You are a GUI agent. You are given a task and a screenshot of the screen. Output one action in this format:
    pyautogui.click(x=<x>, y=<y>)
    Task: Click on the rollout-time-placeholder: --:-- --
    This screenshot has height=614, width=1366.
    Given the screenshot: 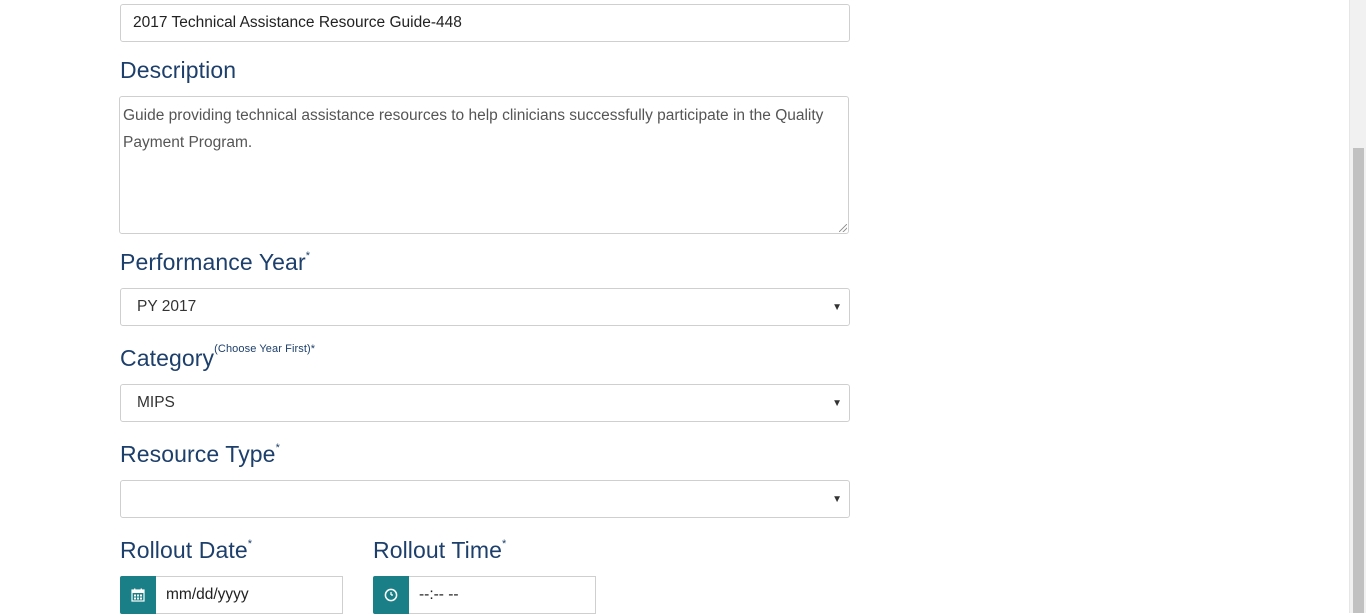 What is the action you would take?
    pyautogui.click(x=439, y=594)
    